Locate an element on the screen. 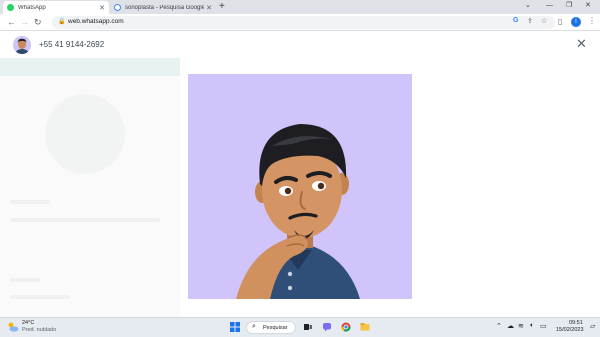 The width and height of the screenshot is (600, 337). battery-icon: ▭ is located at coordinates (543, 326).